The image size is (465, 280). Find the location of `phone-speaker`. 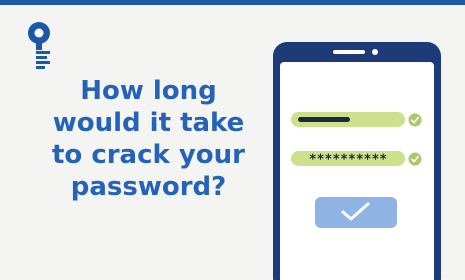

phone-speaker is located at coordinates (349, 52).